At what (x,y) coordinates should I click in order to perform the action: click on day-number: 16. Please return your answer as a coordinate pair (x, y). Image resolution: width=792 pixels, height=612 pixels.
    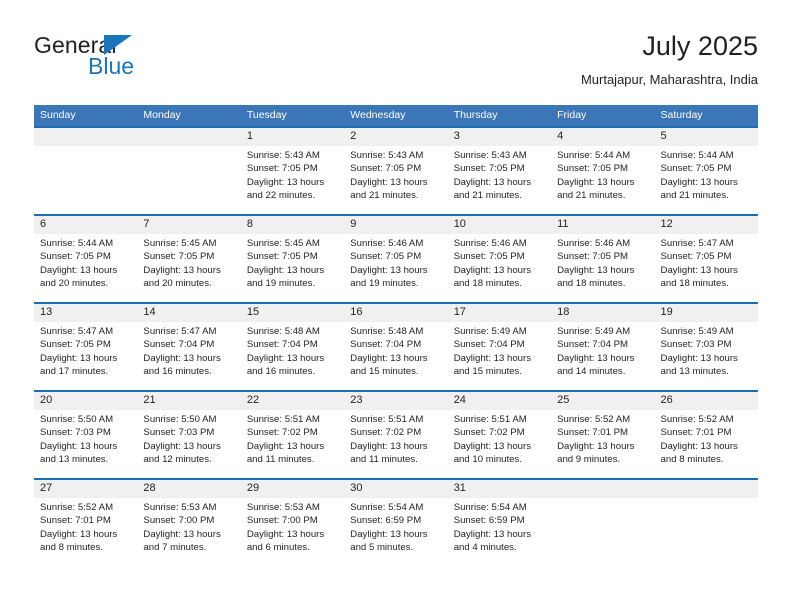
    Looking at the image, I should click on (396, 313).